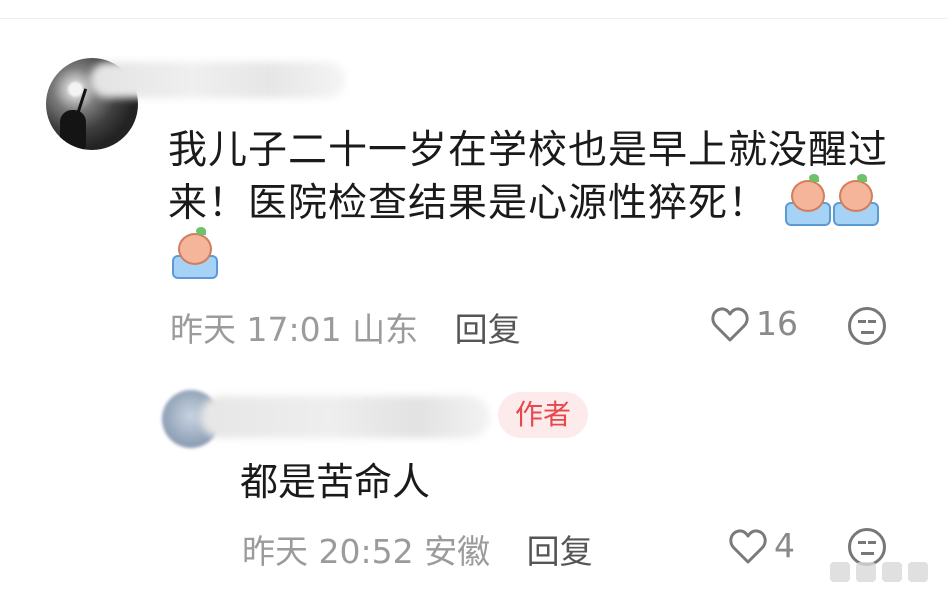  I want to click on top-divider, so click(474, 18).